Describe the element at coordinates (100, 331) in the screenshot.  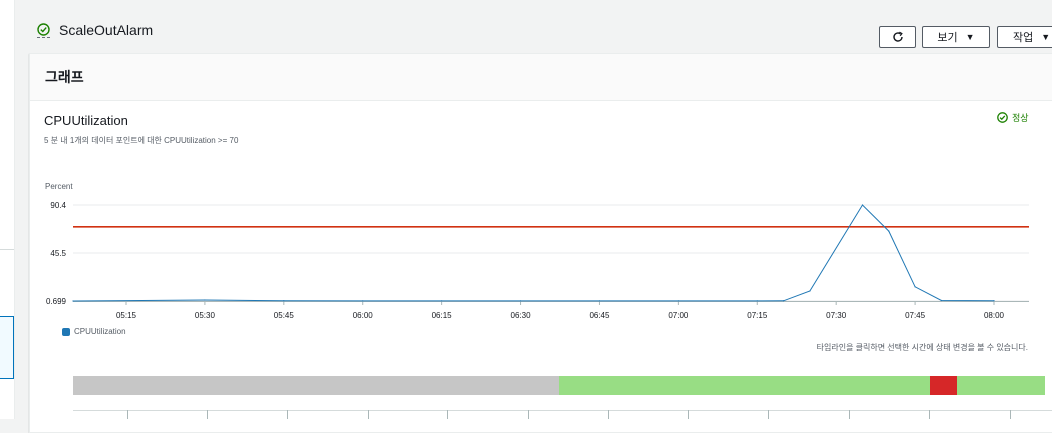
I see `legend-label: CPUUtilization` at that location.